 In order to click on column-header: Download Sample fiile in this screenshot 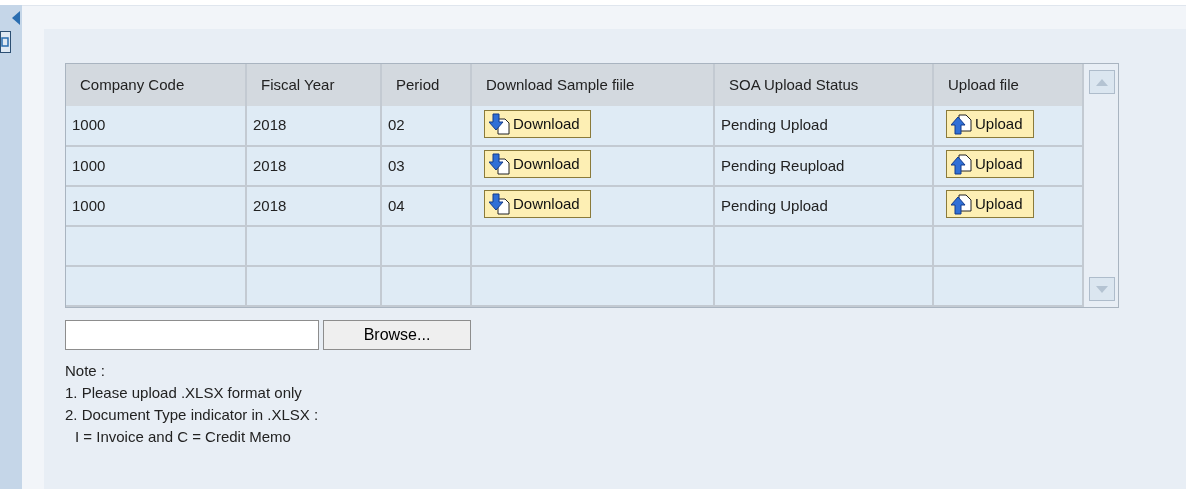, I will do `click(592, 85)`.